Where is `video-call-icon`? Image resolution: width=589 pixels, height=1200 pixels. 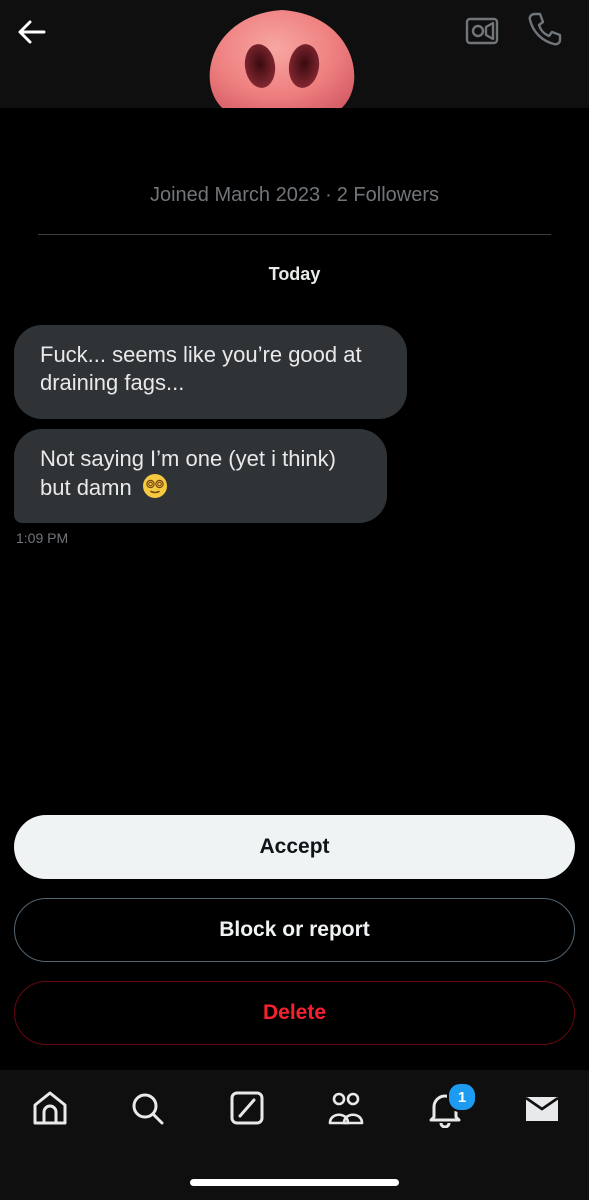
video-call-icon is located at coordinates (482, 31).